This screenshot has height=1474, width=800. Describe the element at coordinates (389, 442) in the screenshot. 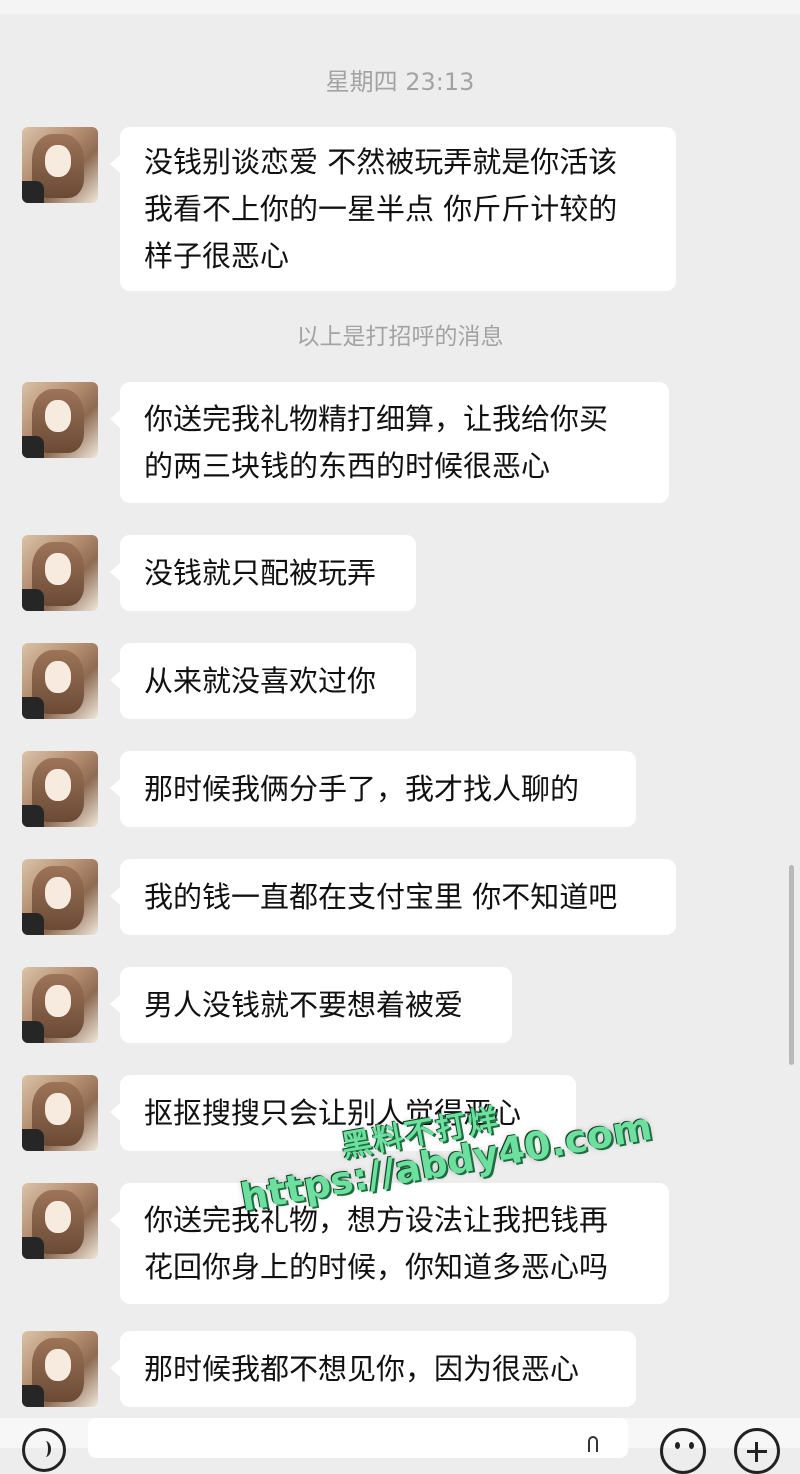

I see `message-bubble: 你送完我礼物精打细算，让我给你买 的两三块钱的东西的时候很恶心` at that location.